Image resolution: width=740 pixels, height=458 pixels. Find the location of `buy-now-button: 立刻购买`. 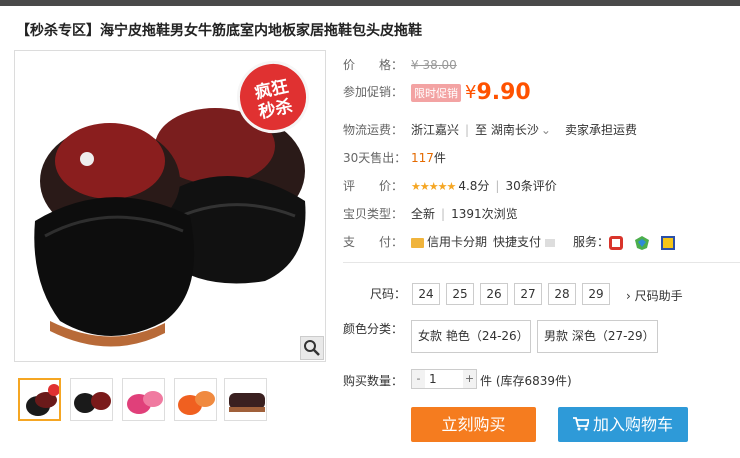

buy-now-button: 立刻购买 is located at coordinates (473, 424).